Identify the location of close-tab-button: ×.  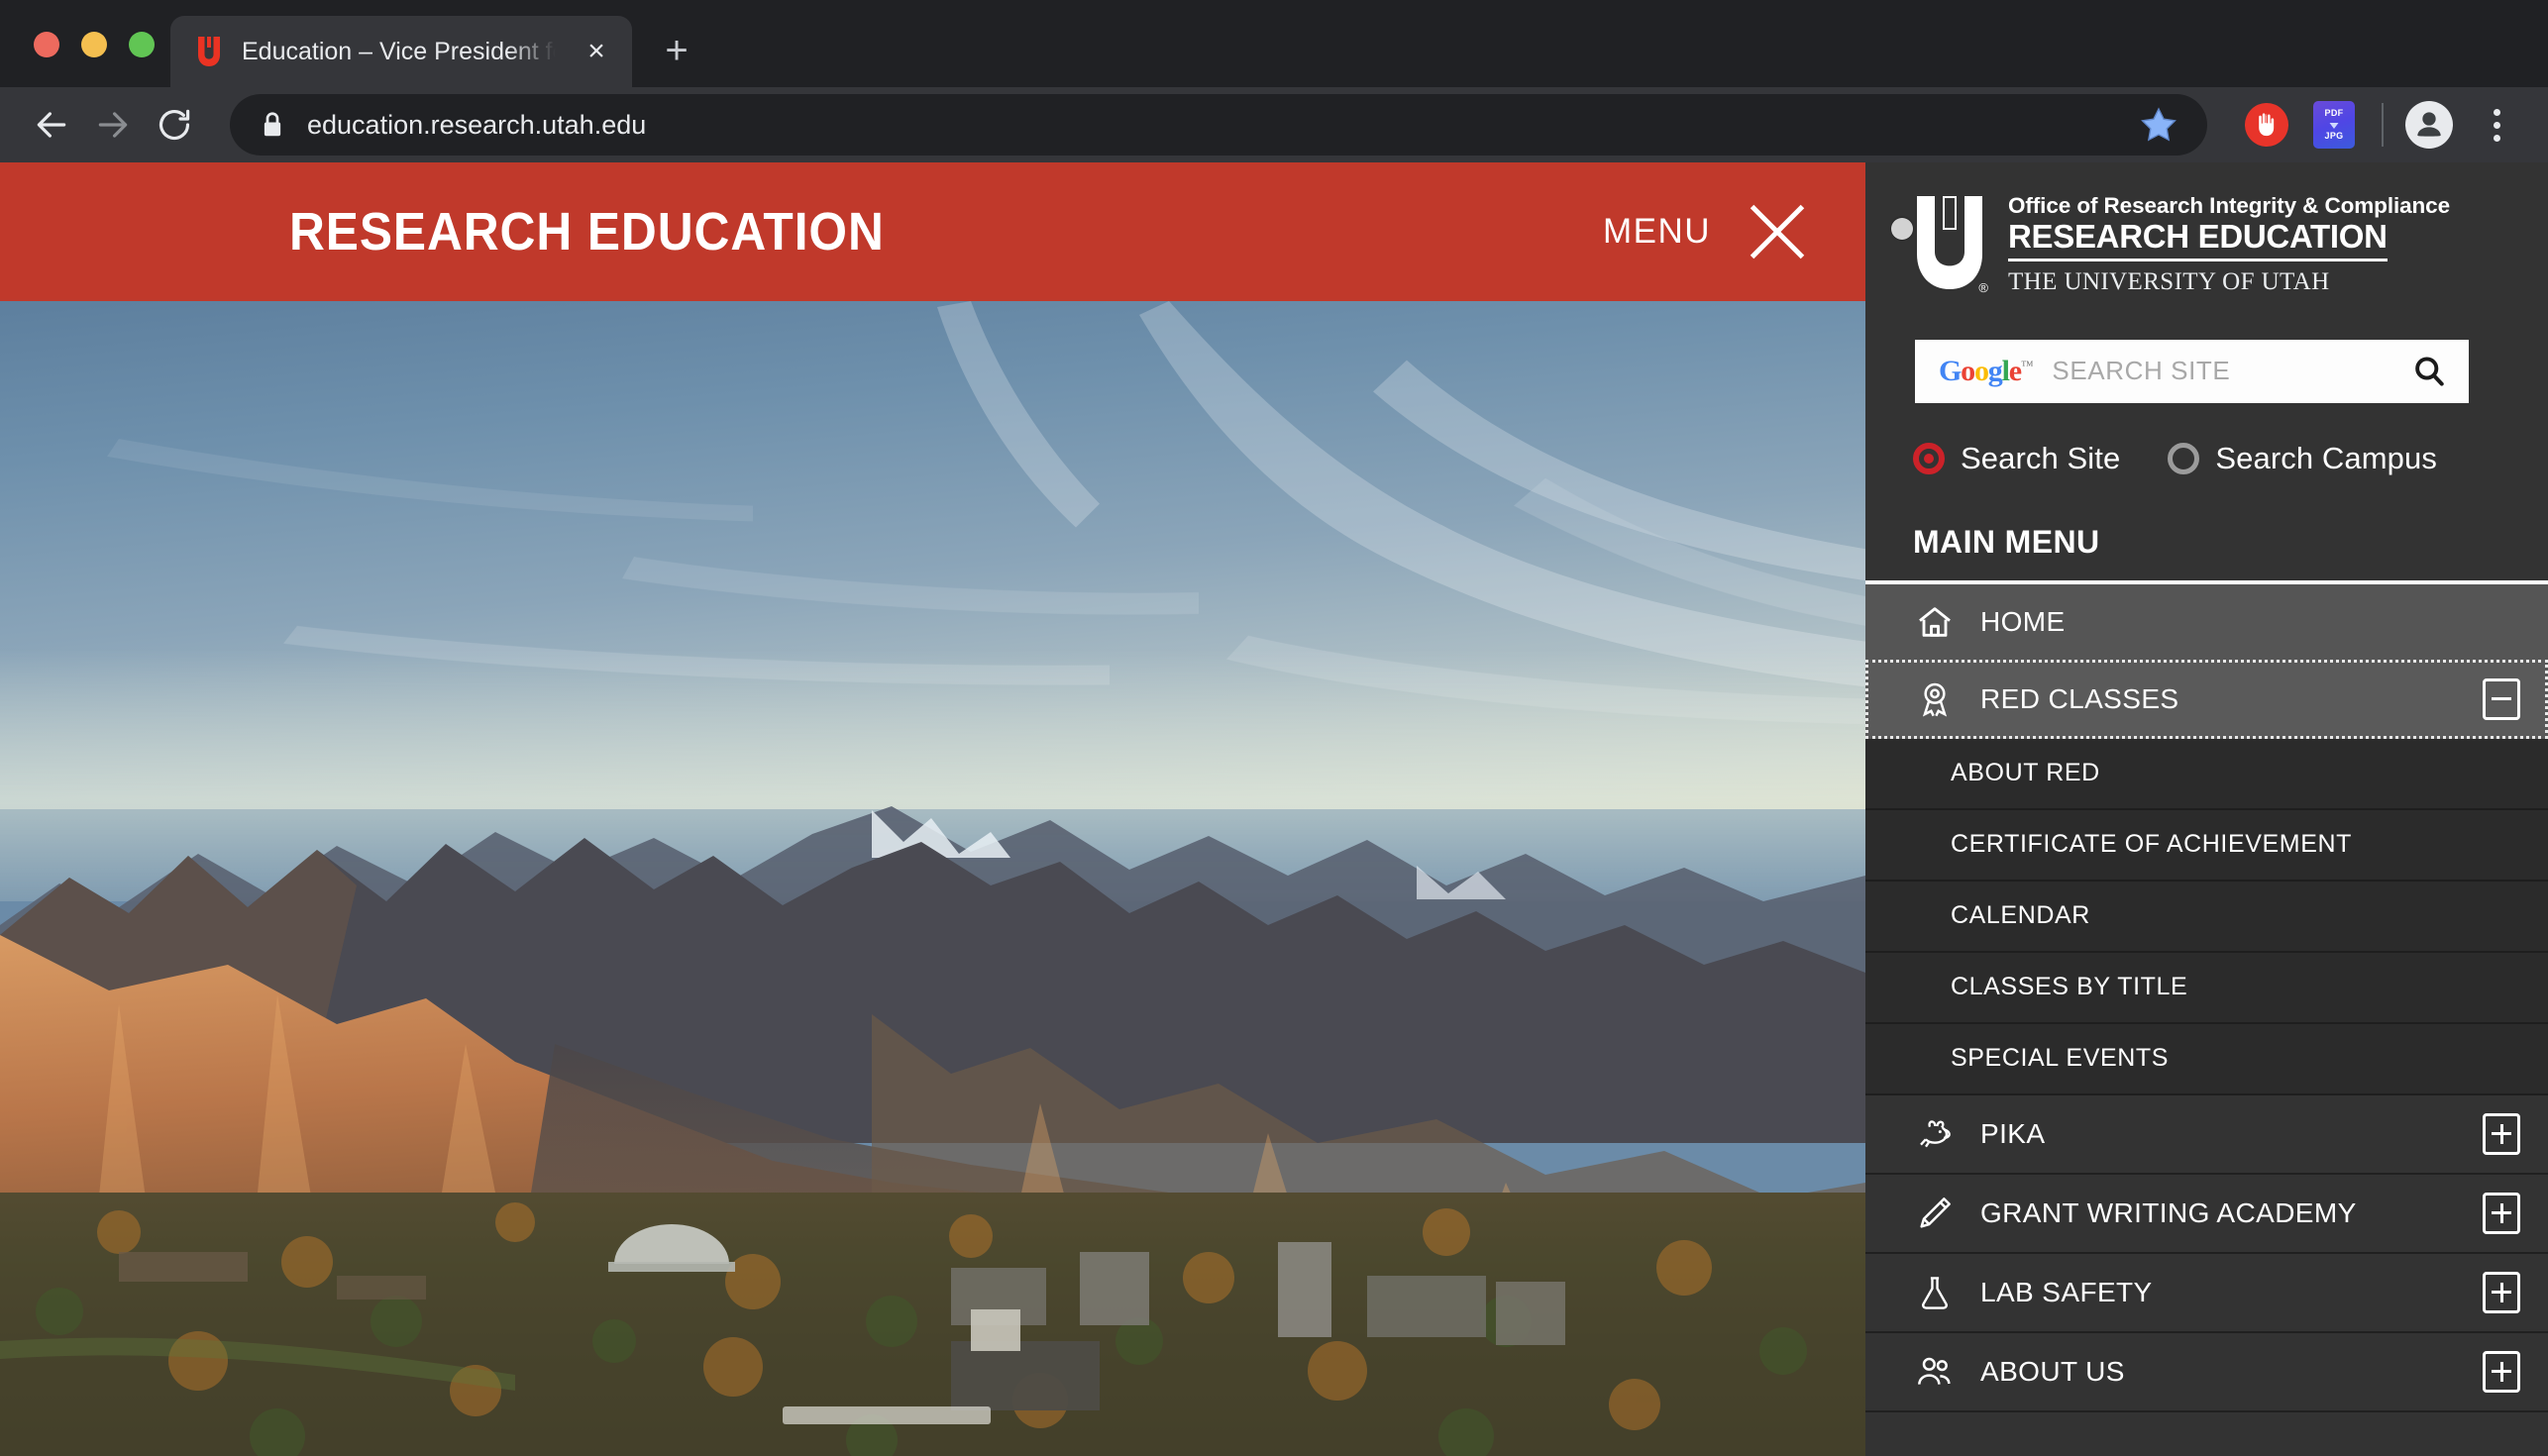
(597, 51).